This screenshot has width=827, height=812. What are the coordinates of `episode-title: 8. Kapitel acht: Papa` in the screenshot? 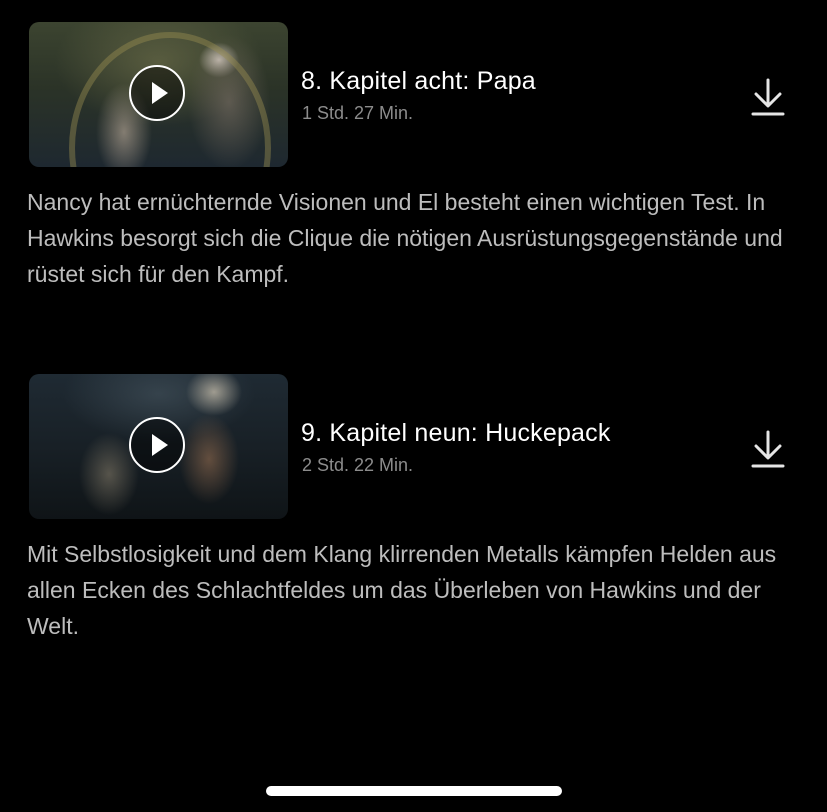 It's located at (418, 81).